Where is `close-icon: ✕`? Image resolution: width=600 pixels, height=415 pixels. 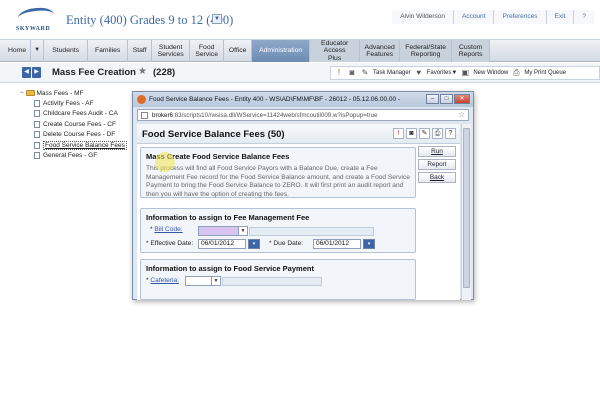
close-icon: ✕ is located at coordinates (462, 99).